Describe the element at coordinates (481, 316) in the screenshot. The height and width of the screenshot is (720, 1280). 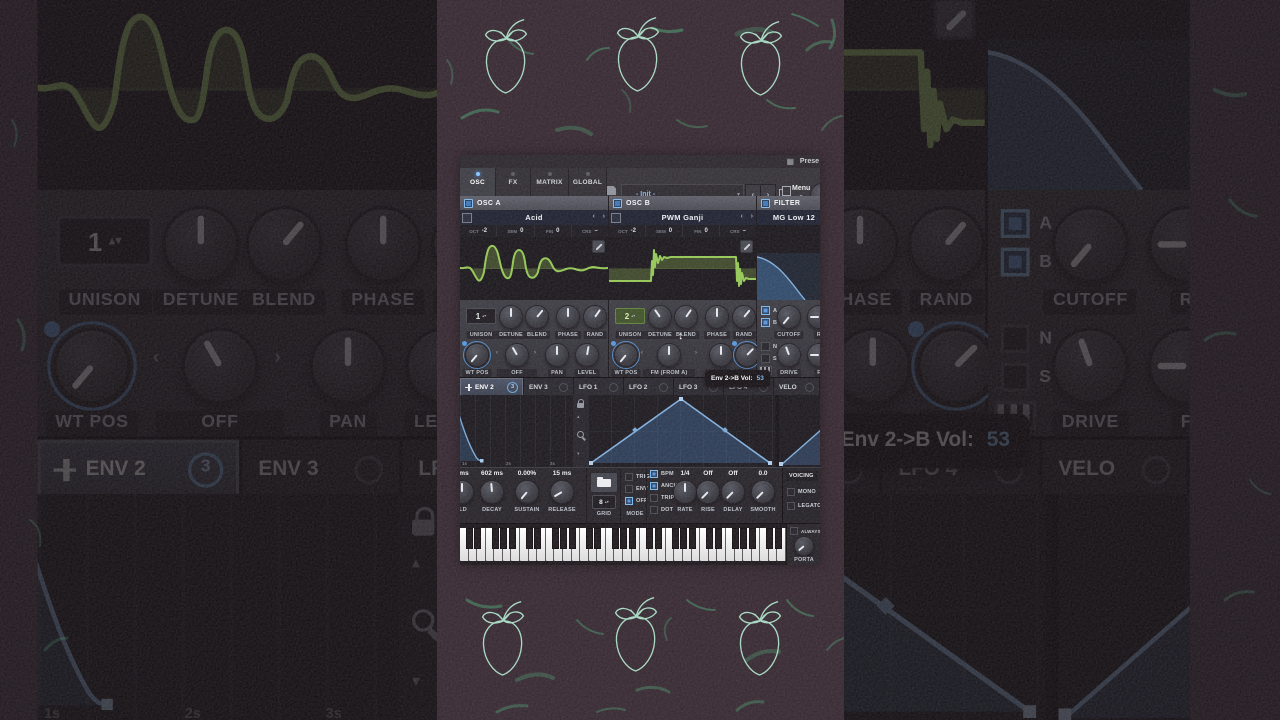
I see `osc-a-unison-stepper: 1 ▴▾` at that location.